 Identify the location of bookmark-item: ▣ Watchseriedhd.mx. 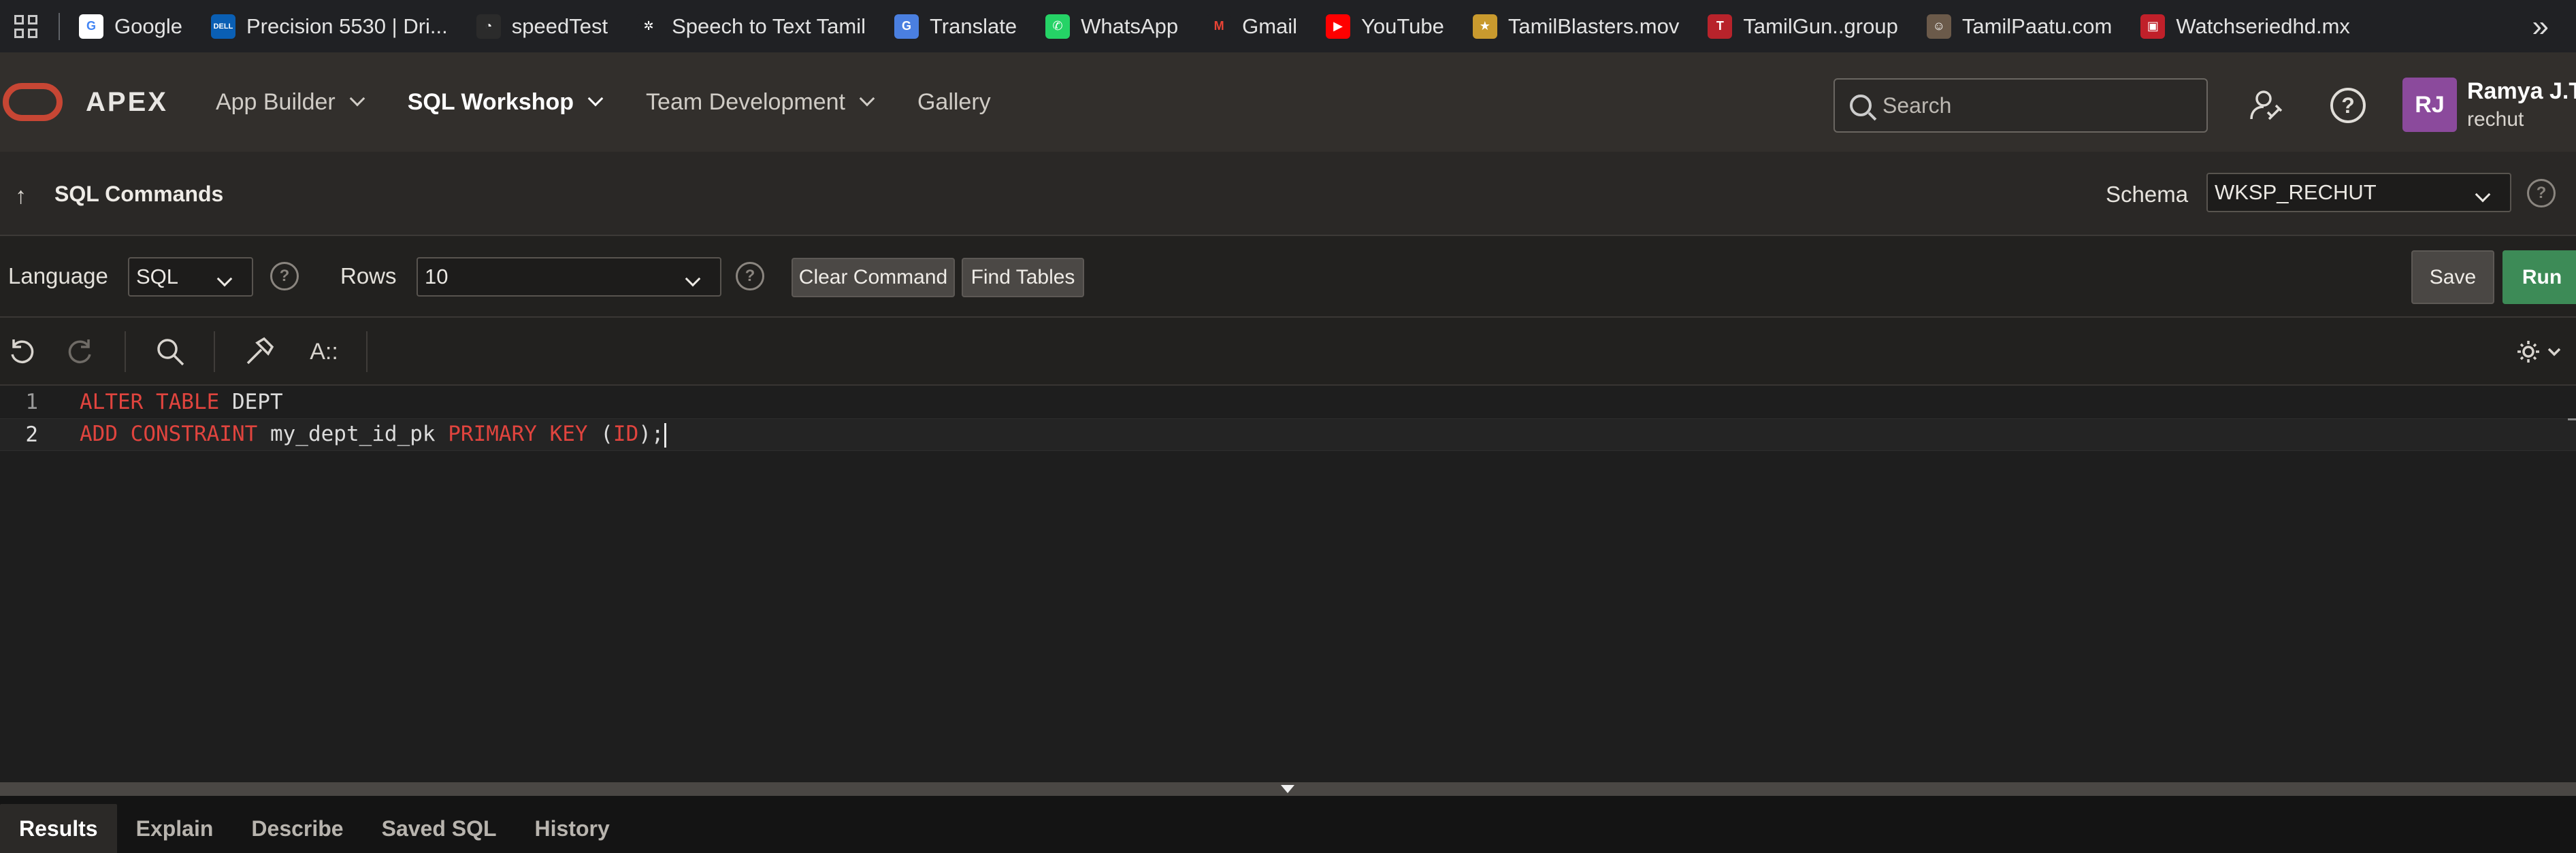
(2252, 26).